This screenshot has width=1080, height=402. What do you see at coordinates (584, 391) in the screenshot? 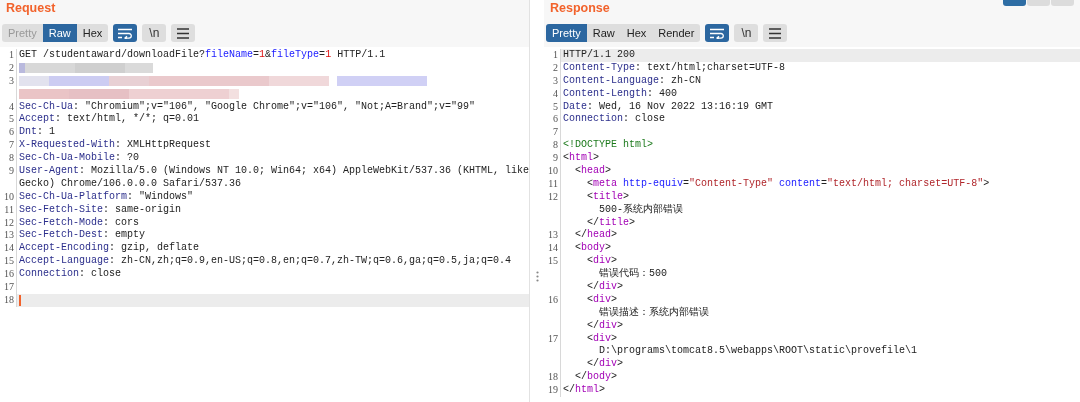
I see `code-line: </html>` at bounding box center [584, 391].